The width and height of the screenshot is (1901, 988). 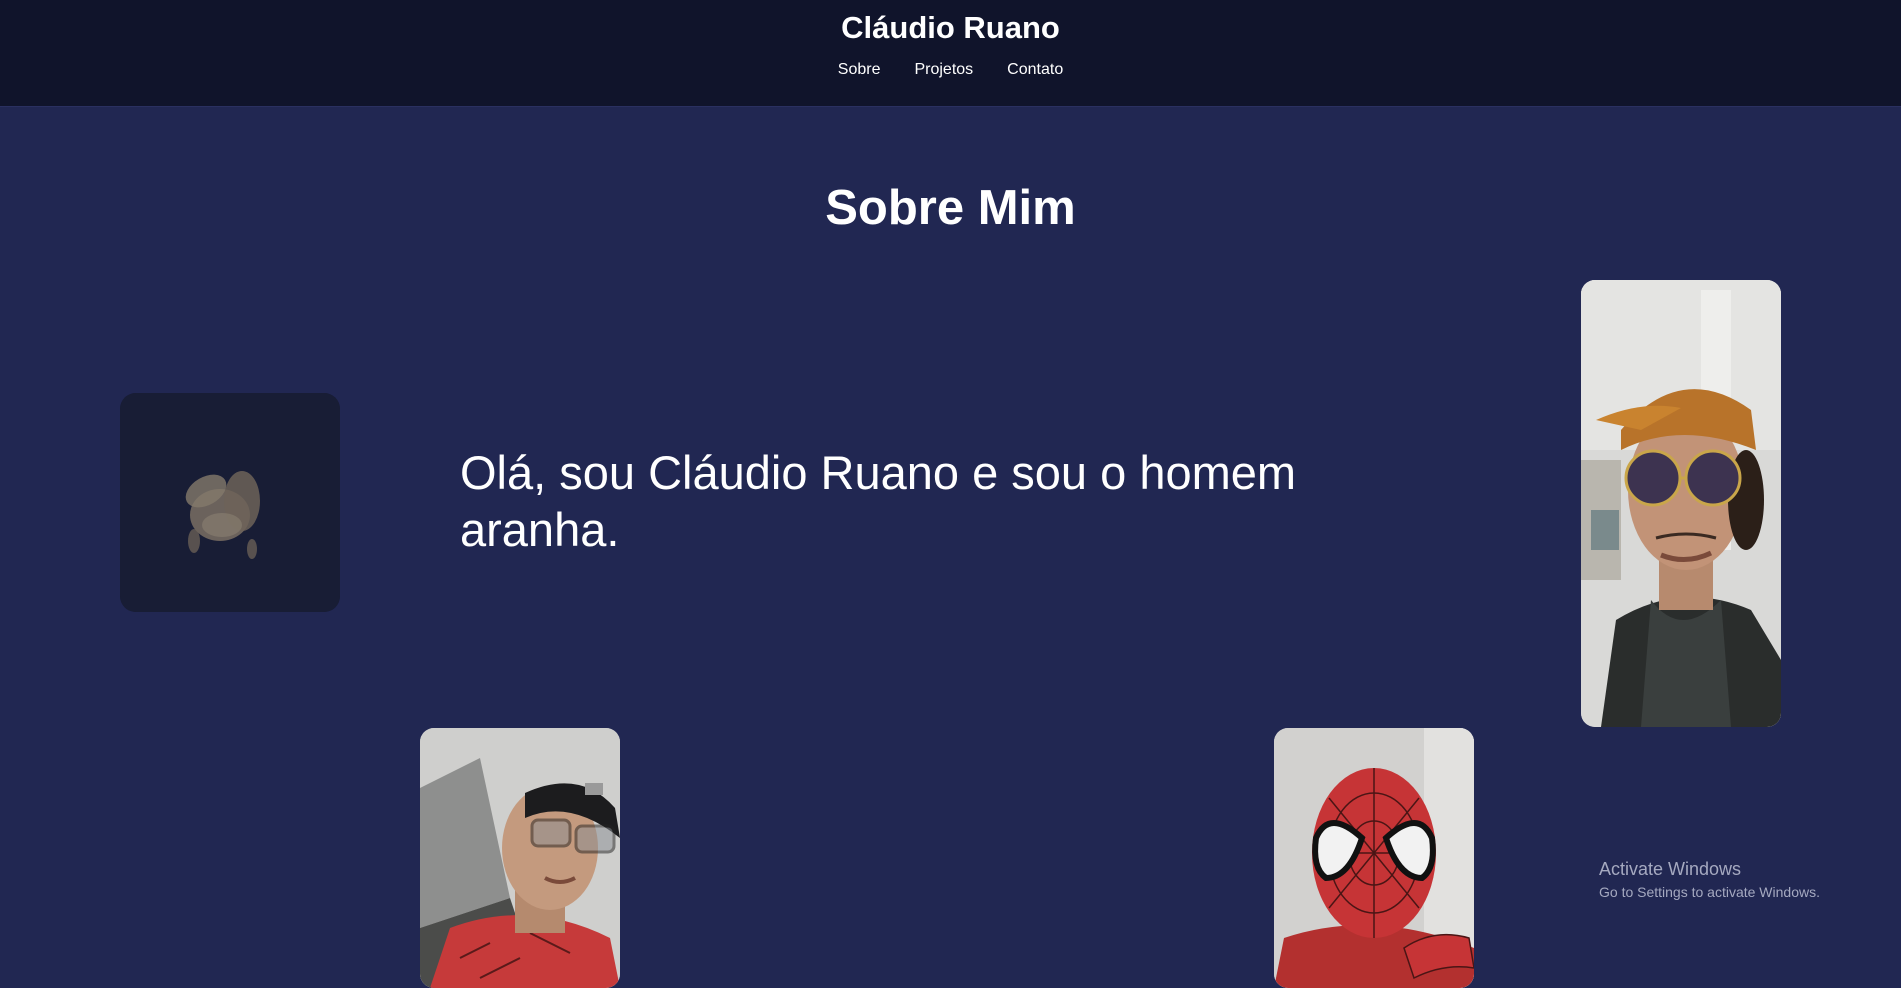 I want to click on dancing-figure-gif, so click(x=230, y=502).